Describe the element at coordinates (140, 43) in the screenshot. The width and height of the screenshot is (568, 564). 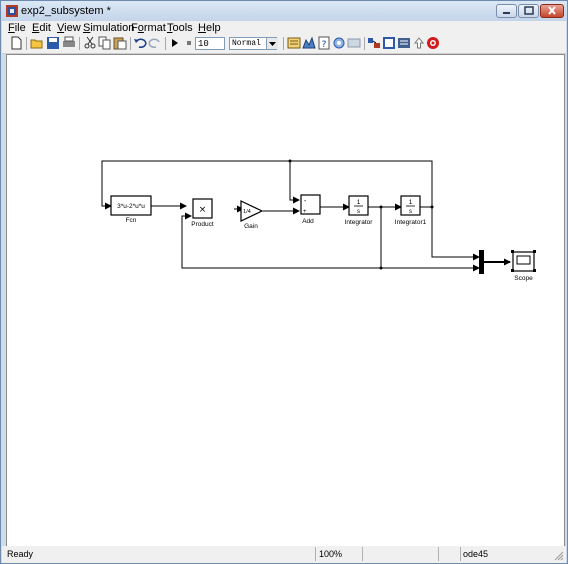
I see `undo-icon` at that location.